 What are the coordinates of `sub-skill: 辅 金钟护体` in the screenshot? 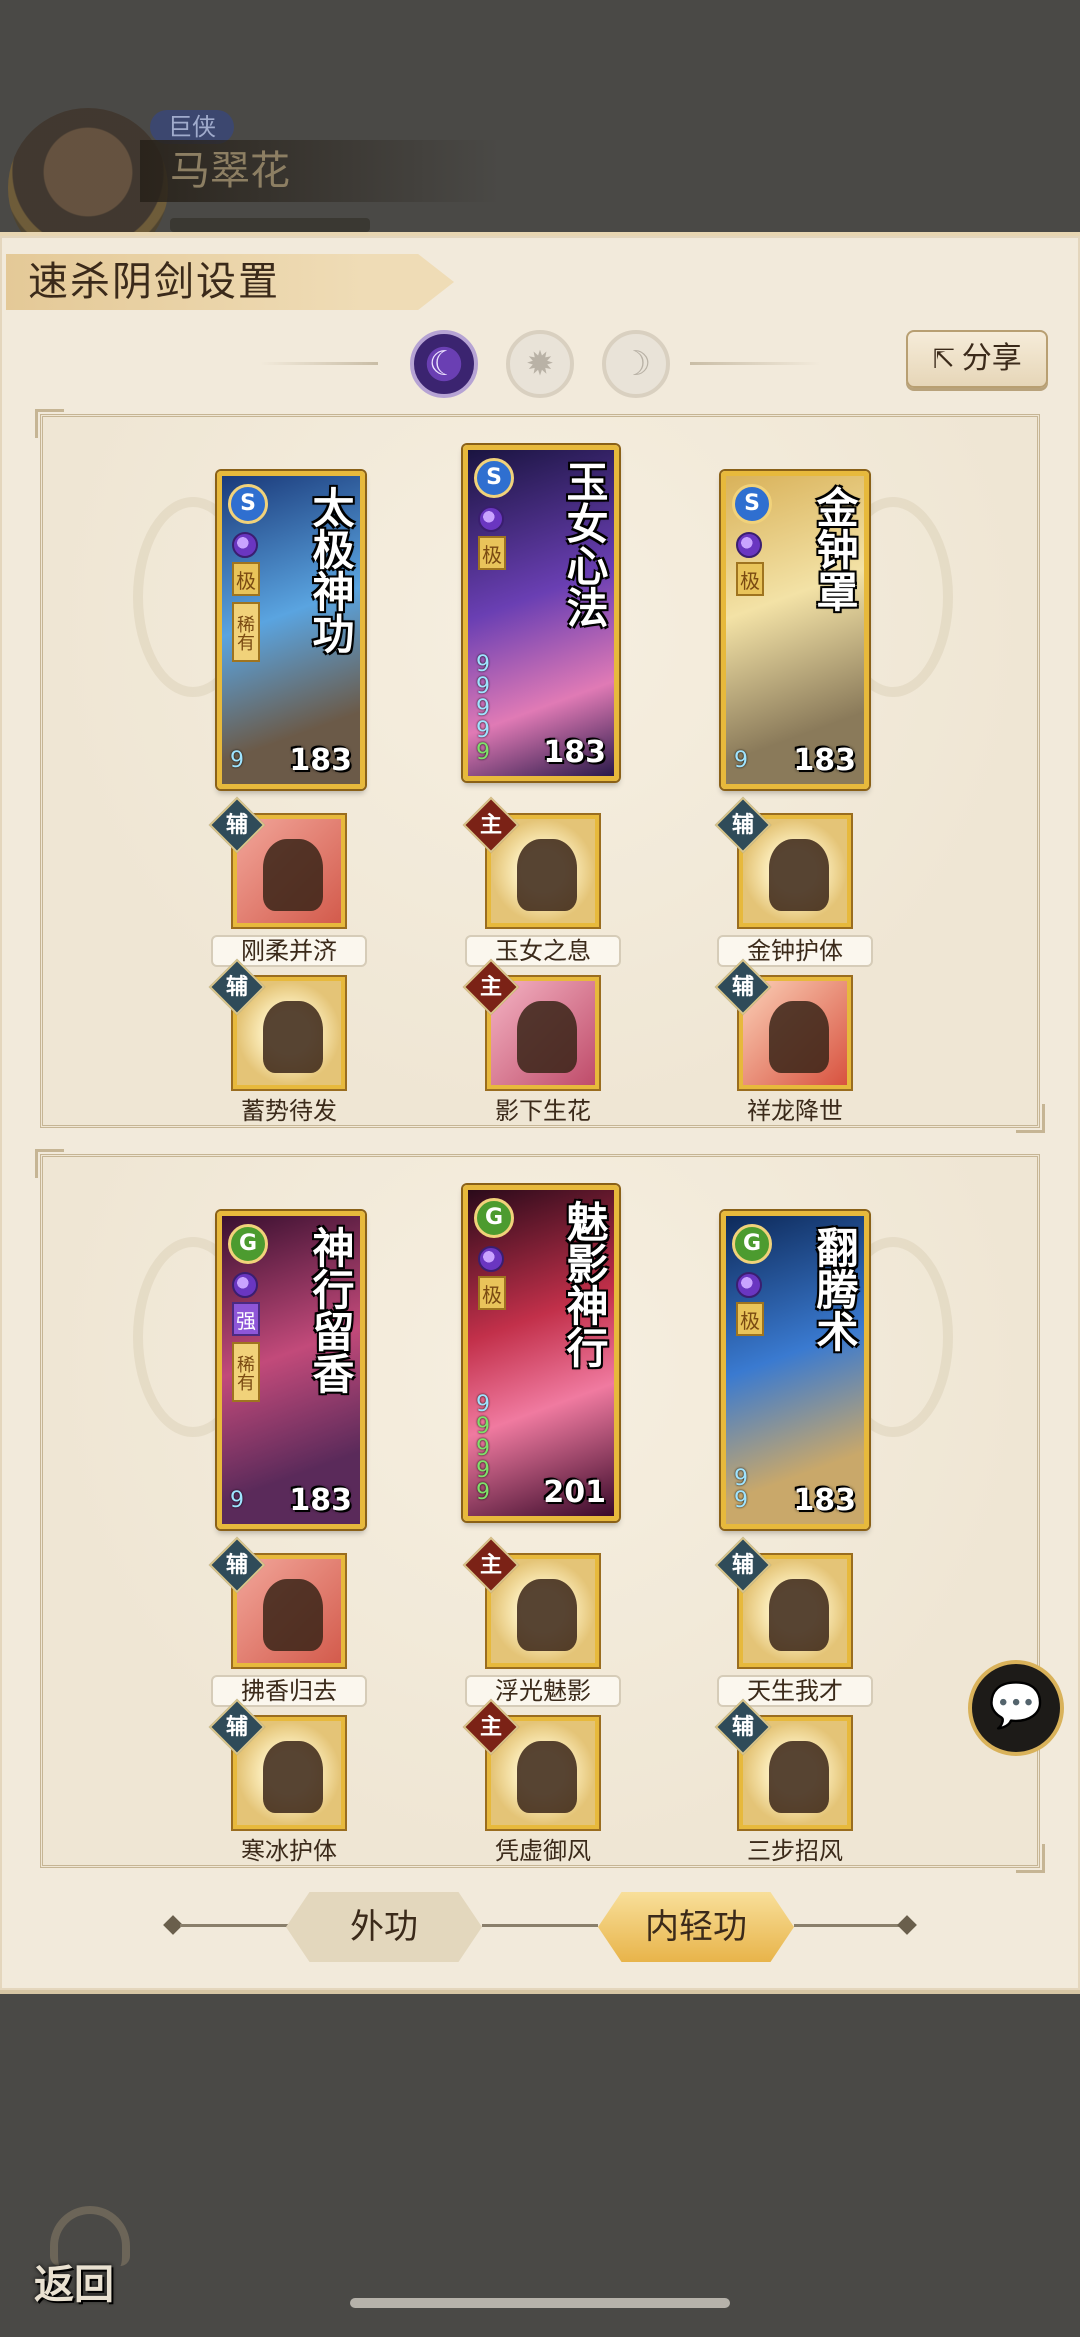 It's located at (800, 881).